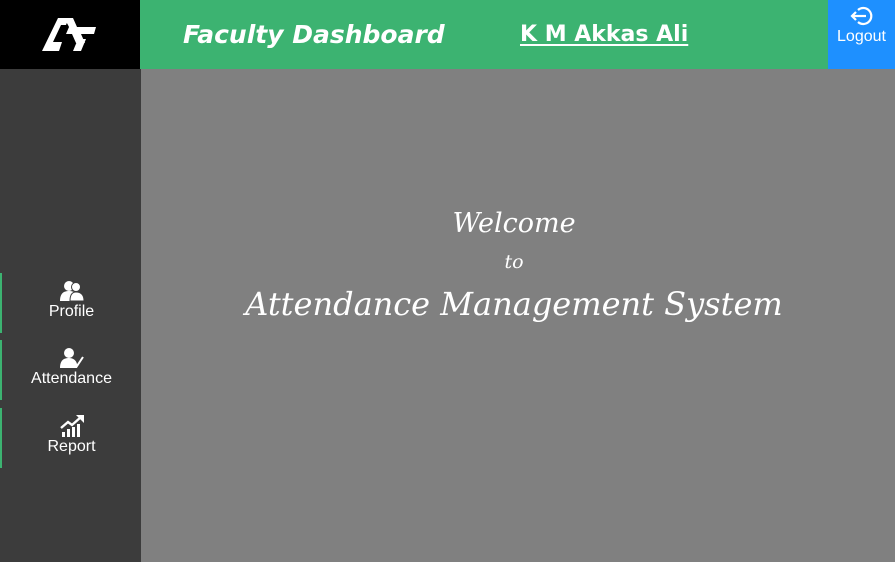 The width and height of the screenshot is (895, 562). I want to click on user-name-link: K M Akkas Ali, so click(604, 35).